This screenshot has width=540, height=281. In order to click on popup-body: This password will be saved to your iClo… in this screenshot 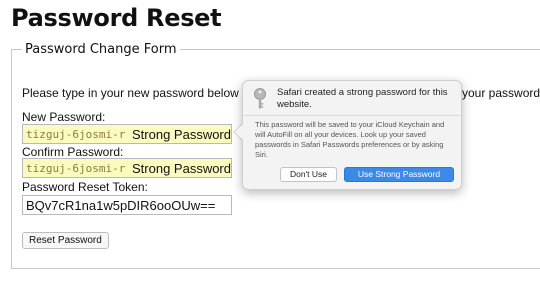, I will do `click(350, 139)`.